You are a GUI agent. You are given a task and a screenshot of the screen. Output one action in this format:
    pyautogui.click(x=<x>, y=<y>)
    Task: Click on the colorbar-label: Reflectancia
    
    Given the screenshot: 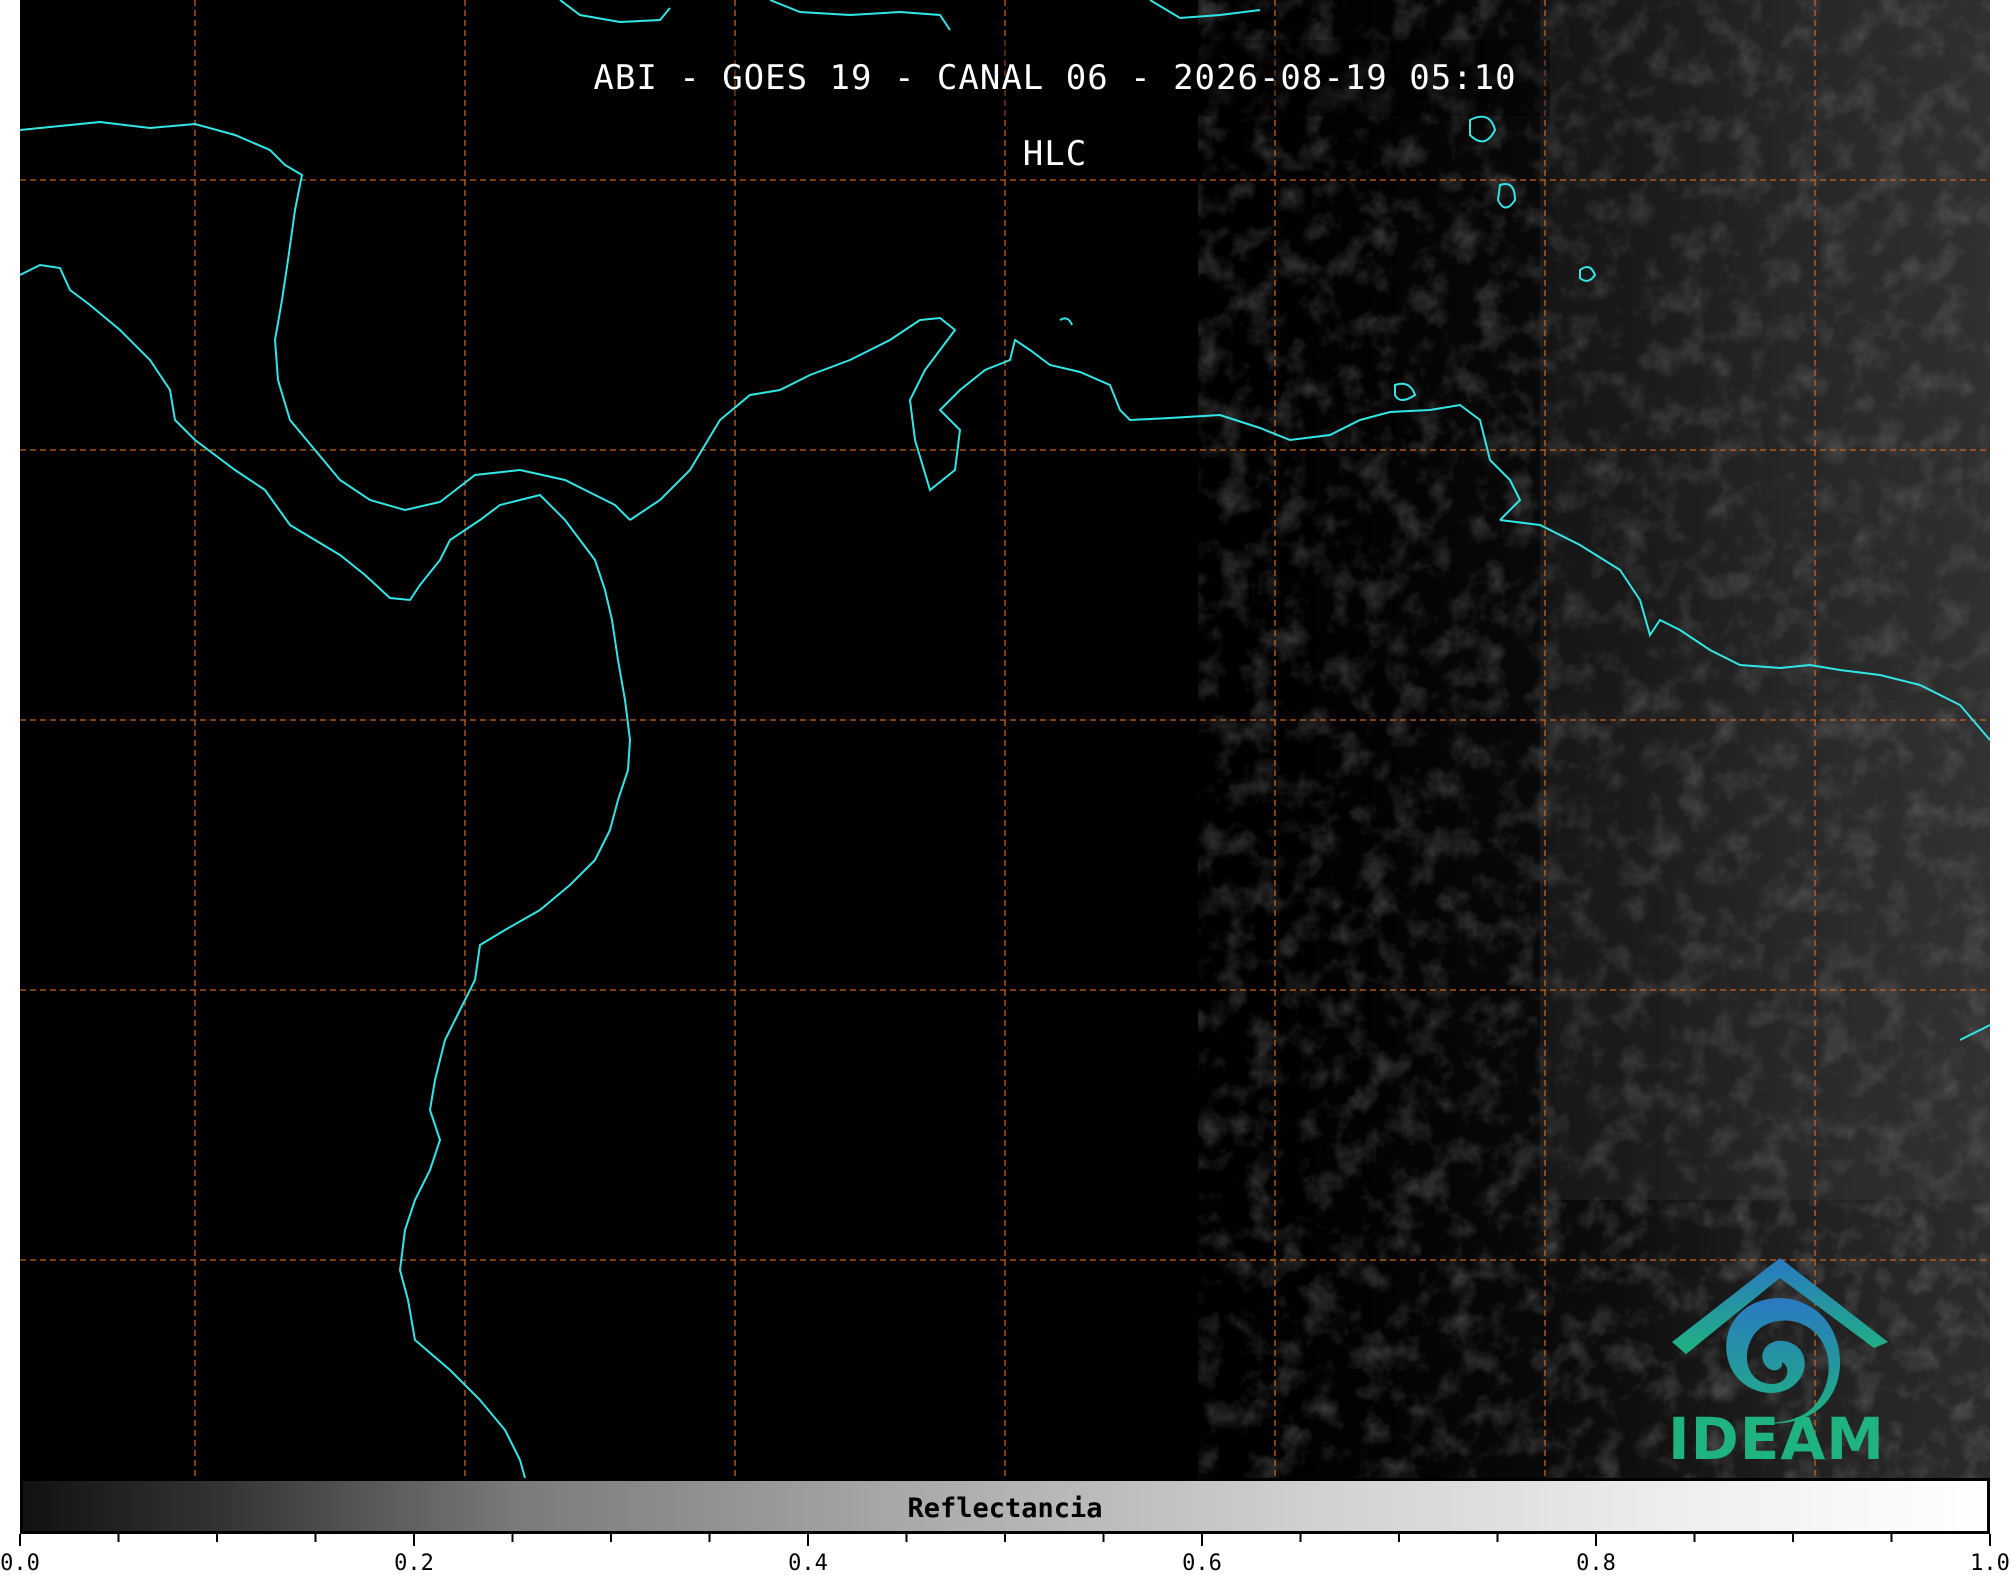 What is the action you would take?
    pyautogui.click(x=1005, y=1508)
    